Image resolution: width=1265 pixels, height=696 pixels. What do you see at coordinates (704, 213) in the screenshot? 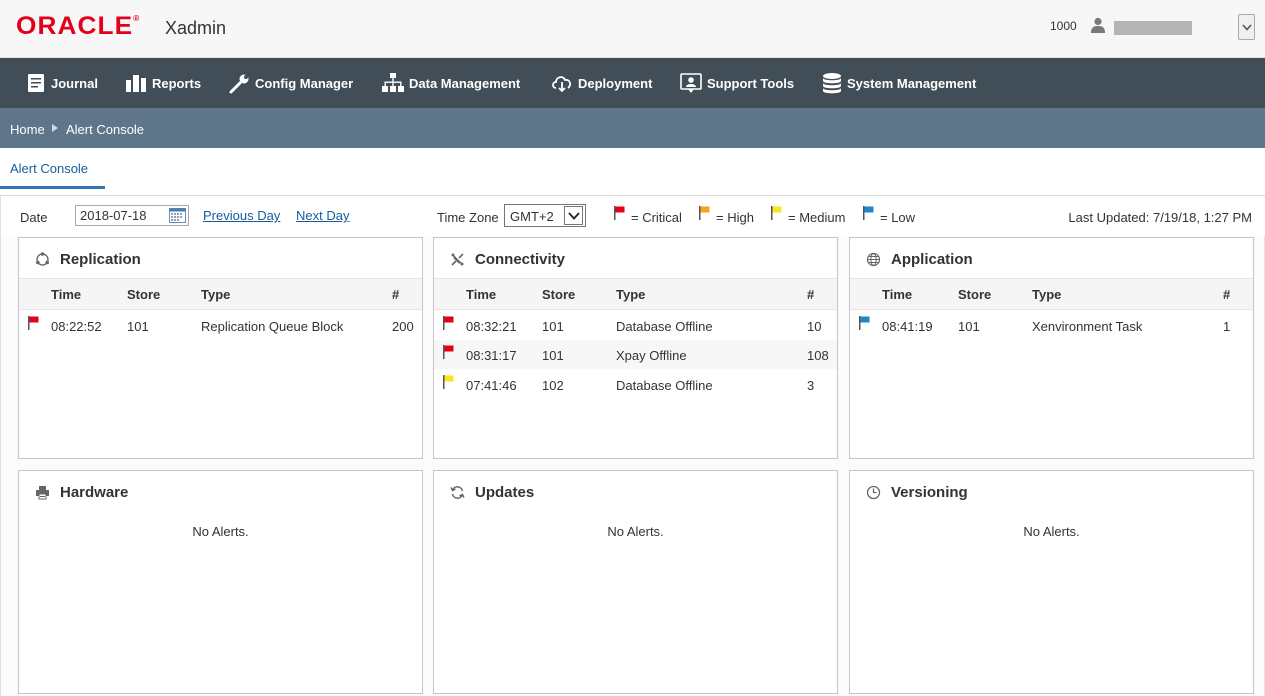
I see `high-flag-icon` at bounding box center [704, 213].